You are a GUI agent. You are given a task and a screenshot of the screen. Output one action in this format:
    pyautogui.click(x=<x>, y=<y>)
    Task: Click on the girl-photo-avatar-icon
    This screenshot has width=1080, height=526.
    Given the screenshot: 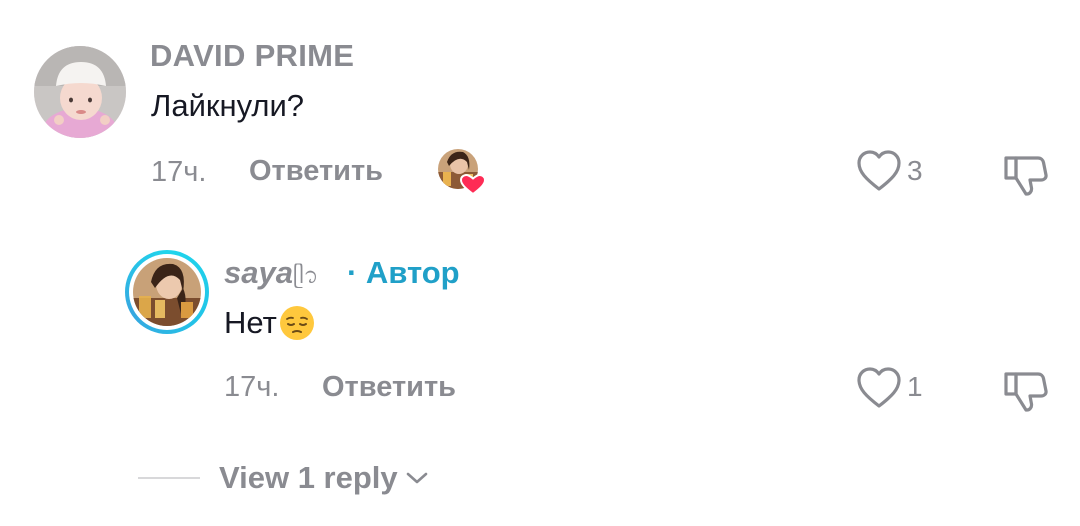 What is the action you would take?
    pyautogui.click(x=167, y=292)
    